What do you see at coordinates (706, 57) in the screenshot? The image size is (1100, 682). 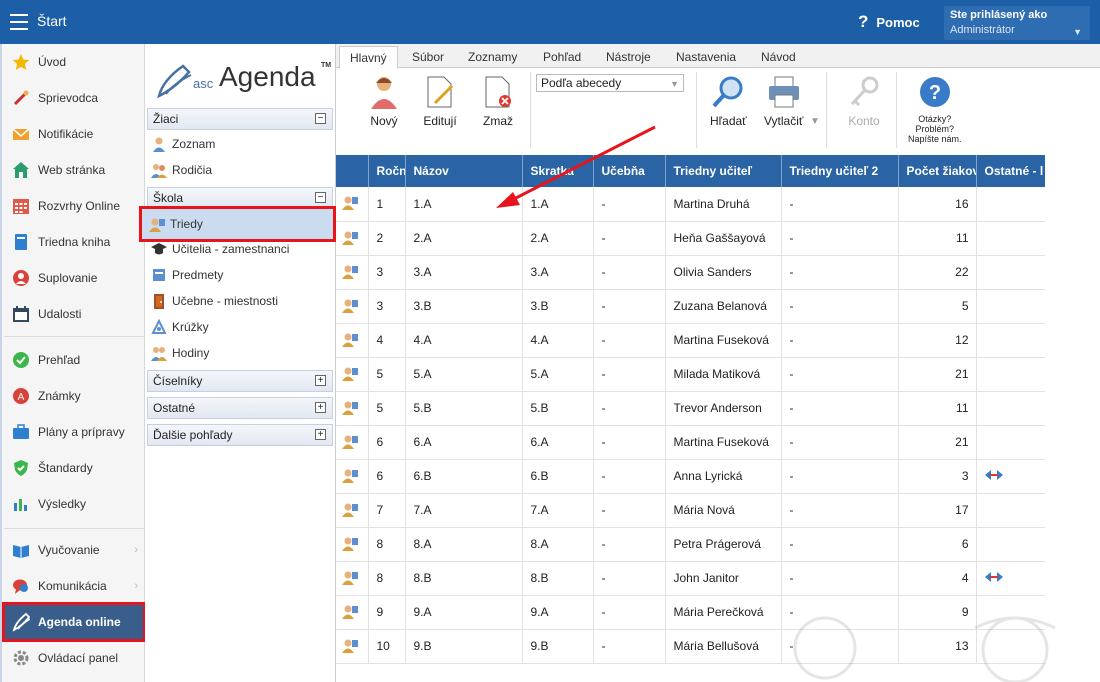 I see `tab-nastavenia: Nastavenia` at bounding box center [706, 57].